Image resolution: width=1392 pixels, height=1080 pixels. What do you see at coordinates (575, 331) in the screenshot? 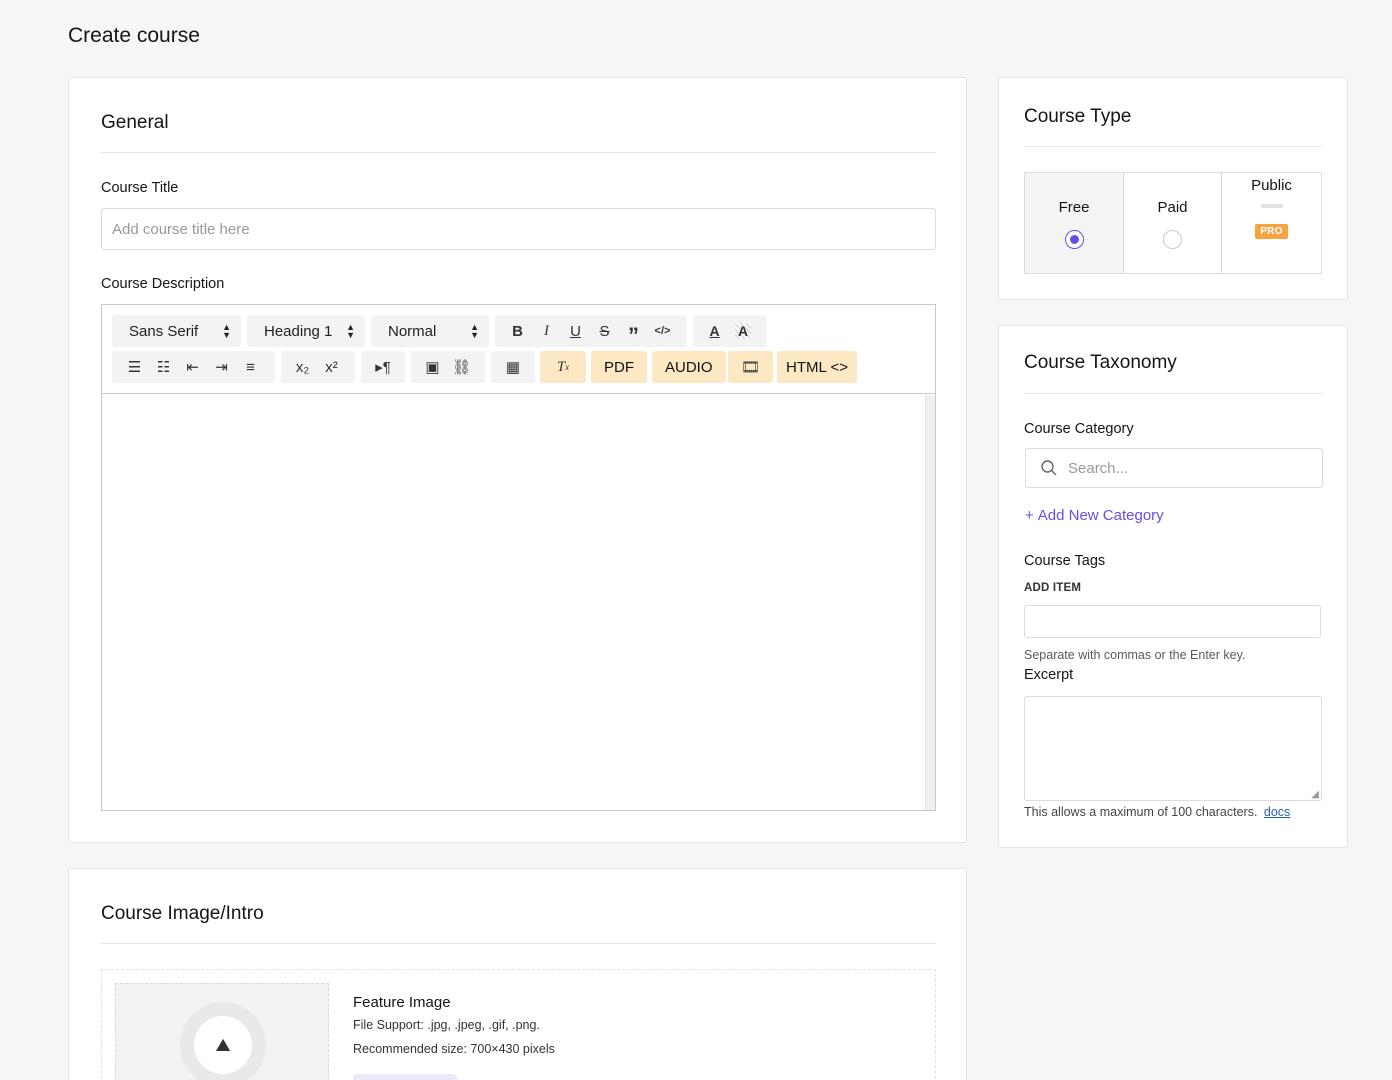
I see `underline-icon: U` at bounding box center [575, 331].